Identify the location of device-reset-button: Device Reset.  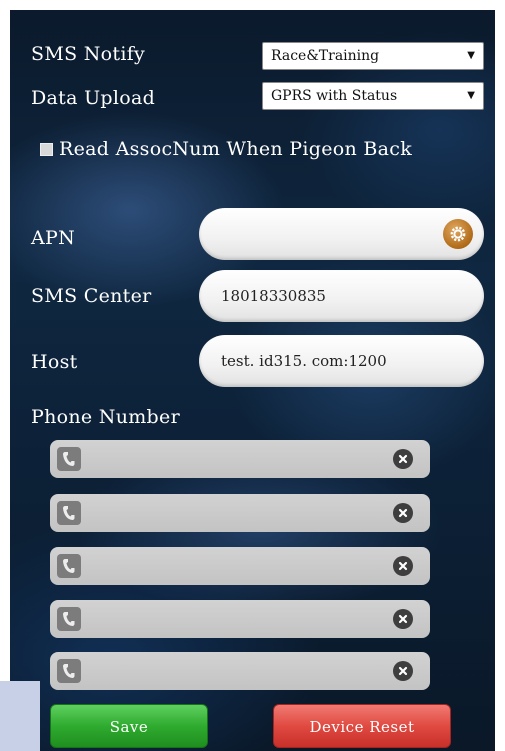
(362, 726).